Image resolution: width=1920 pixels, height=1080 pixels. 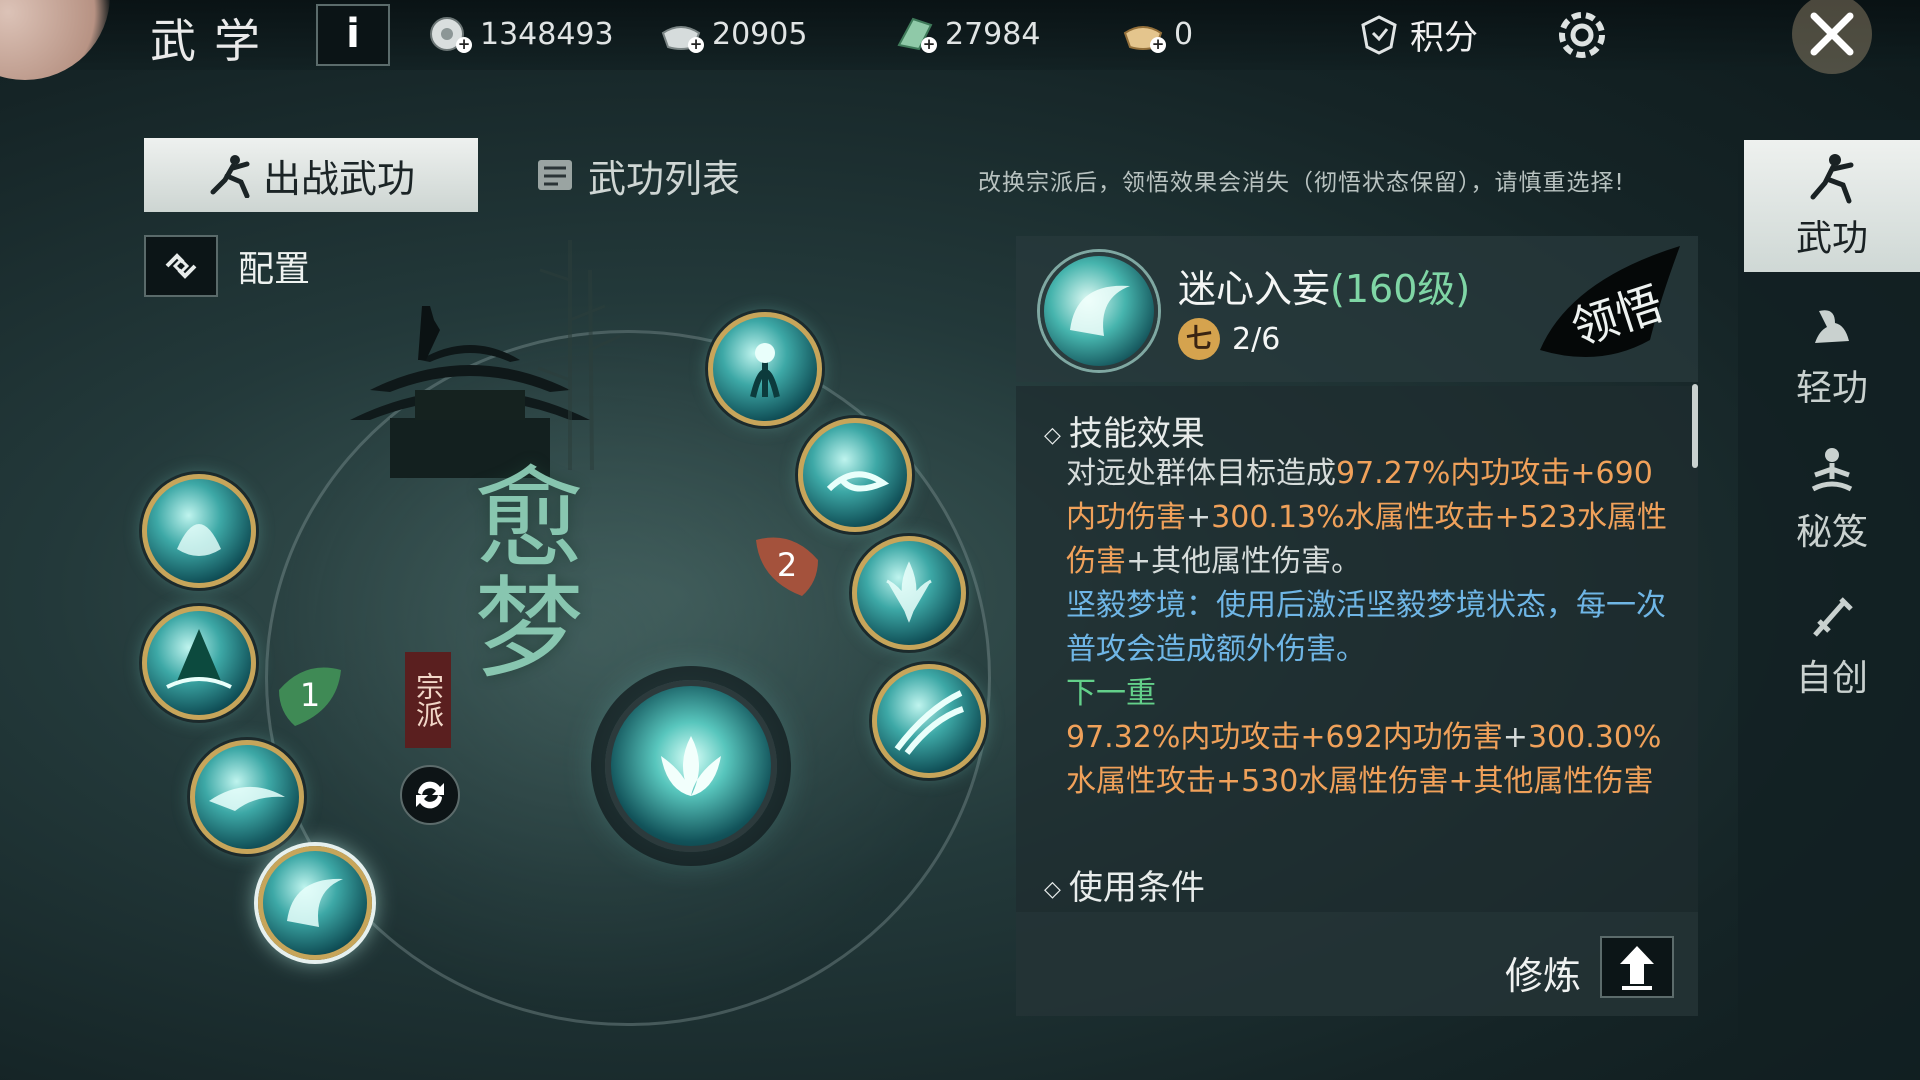 I want to click on silver-ingot-icon: +, so click(x=682, y=34).